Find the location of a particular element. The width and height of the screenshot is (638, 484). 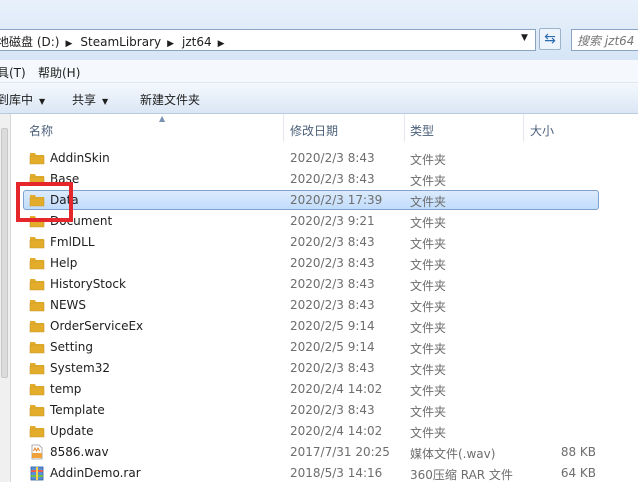

file-row: temp 2020/2/4 14:02 文件夹 is located at coordinates (324, 389).